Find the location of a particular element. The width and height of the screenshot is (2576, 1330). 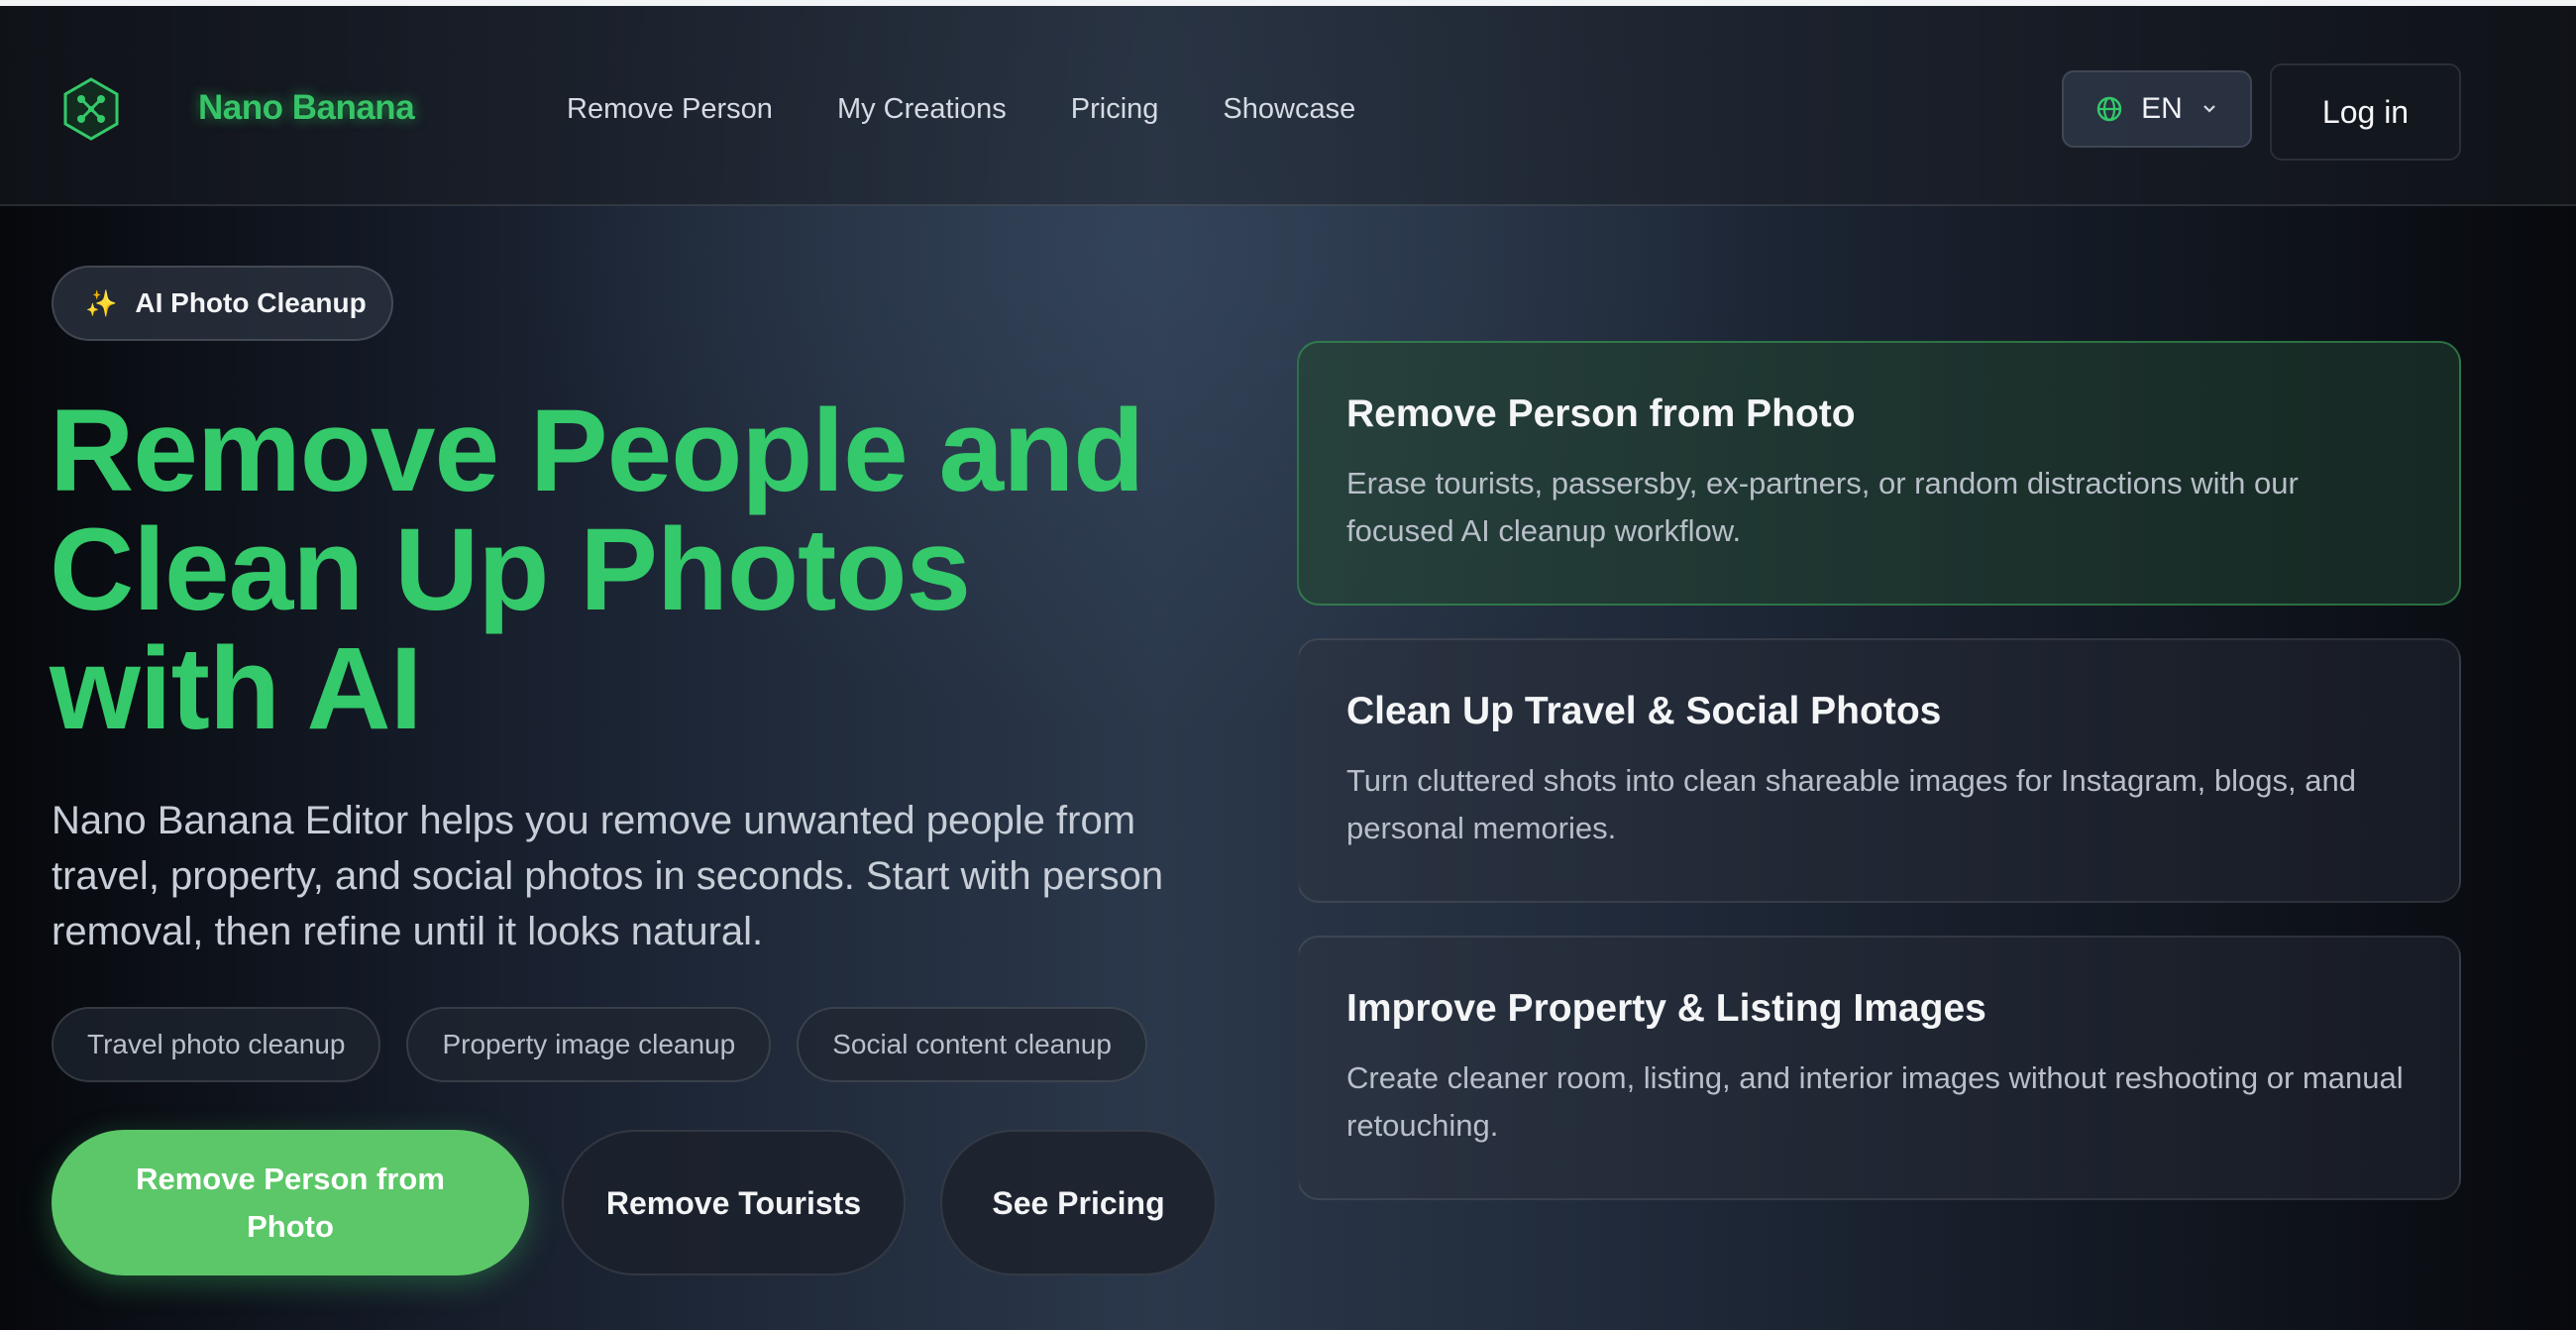

feature-title: Clean Up Travel & Social Photos is located at coordinates (1644, 711).